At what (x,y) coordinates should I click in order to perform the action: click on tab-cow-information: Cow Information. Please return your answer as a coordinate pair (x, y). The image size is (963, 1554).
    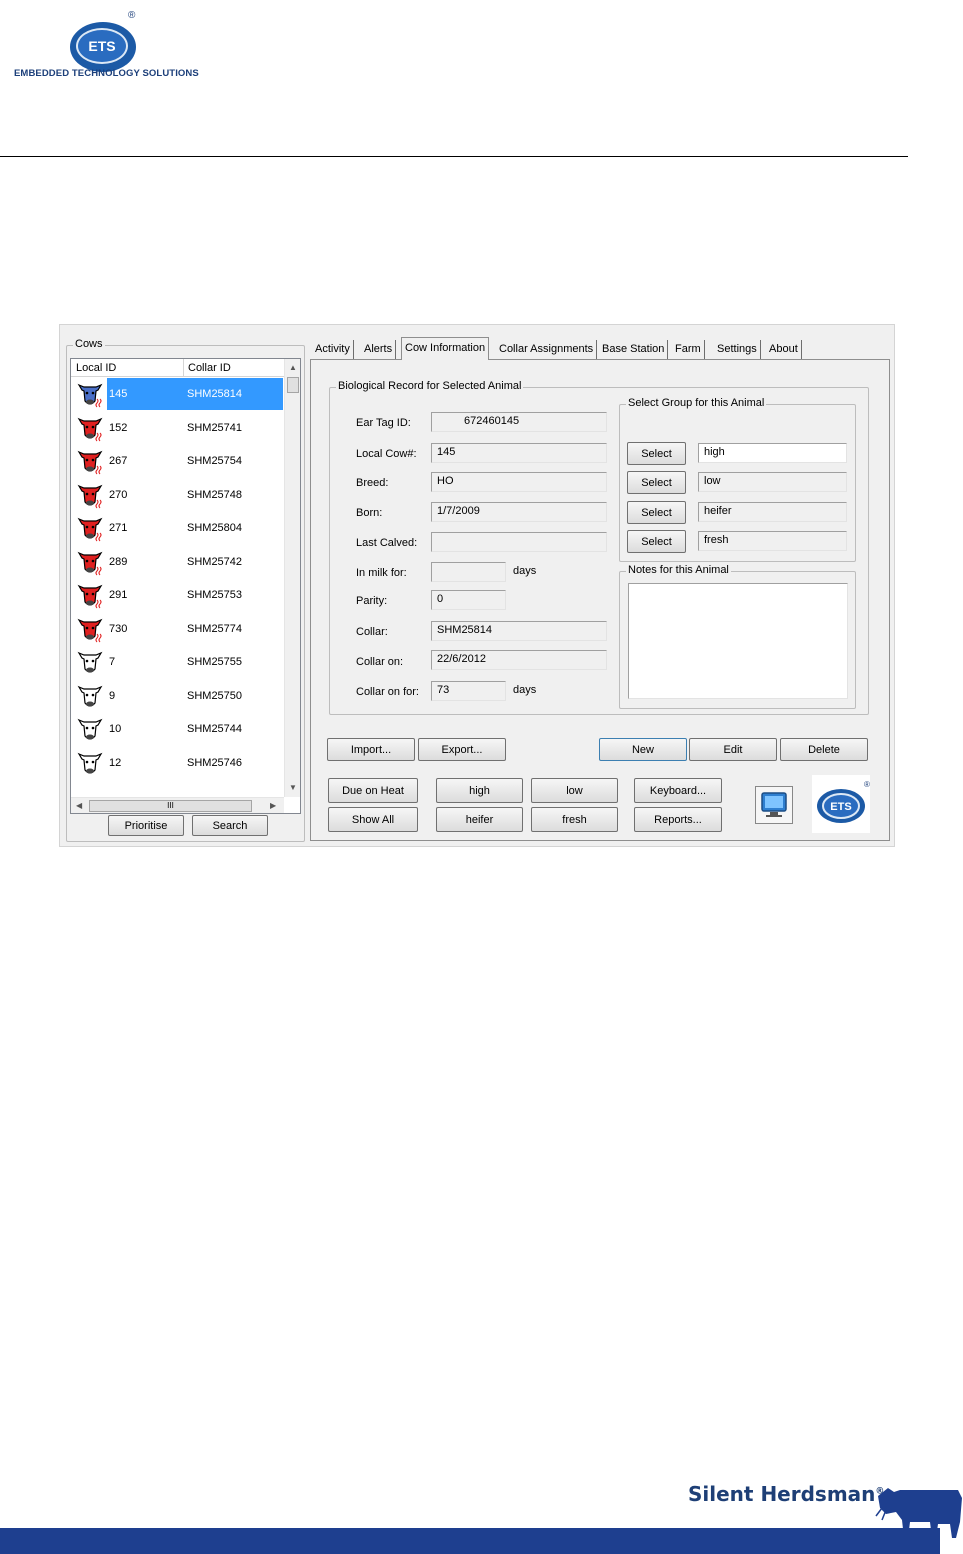
    Looking at the image, I should click on (445, 348).